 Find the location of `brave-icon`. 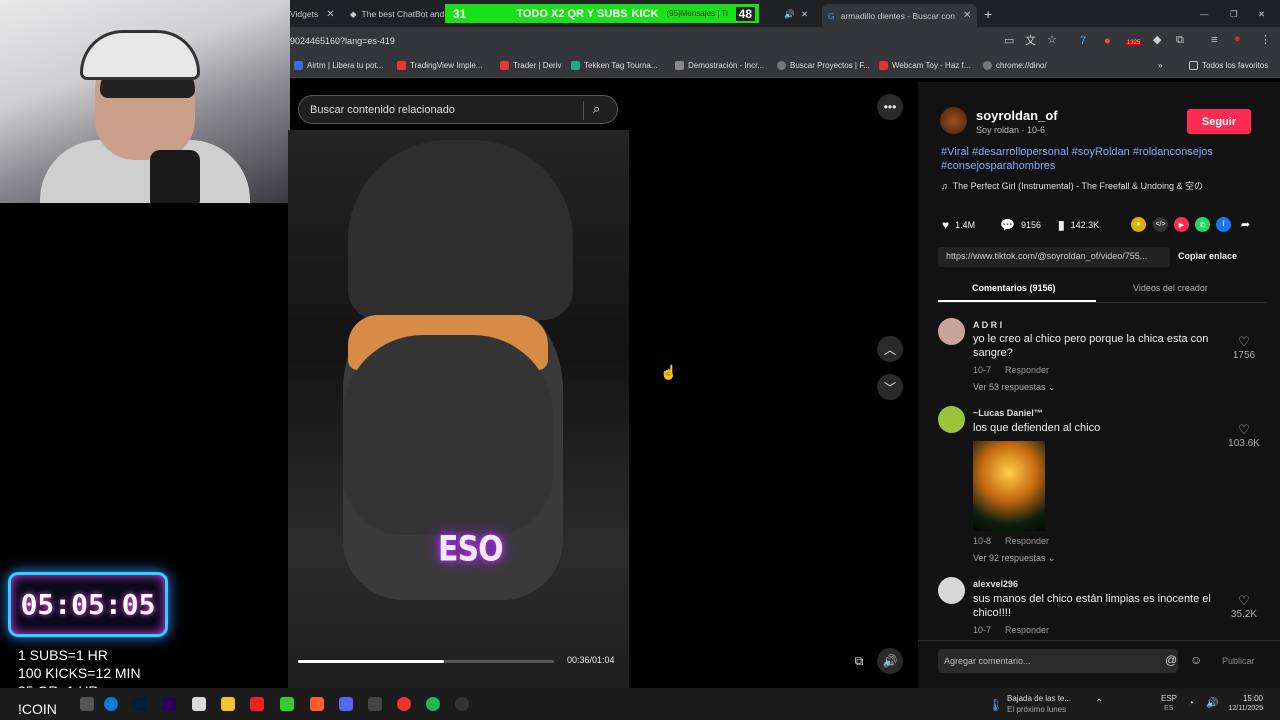

brave-icon is located at coordinates (317, 704).